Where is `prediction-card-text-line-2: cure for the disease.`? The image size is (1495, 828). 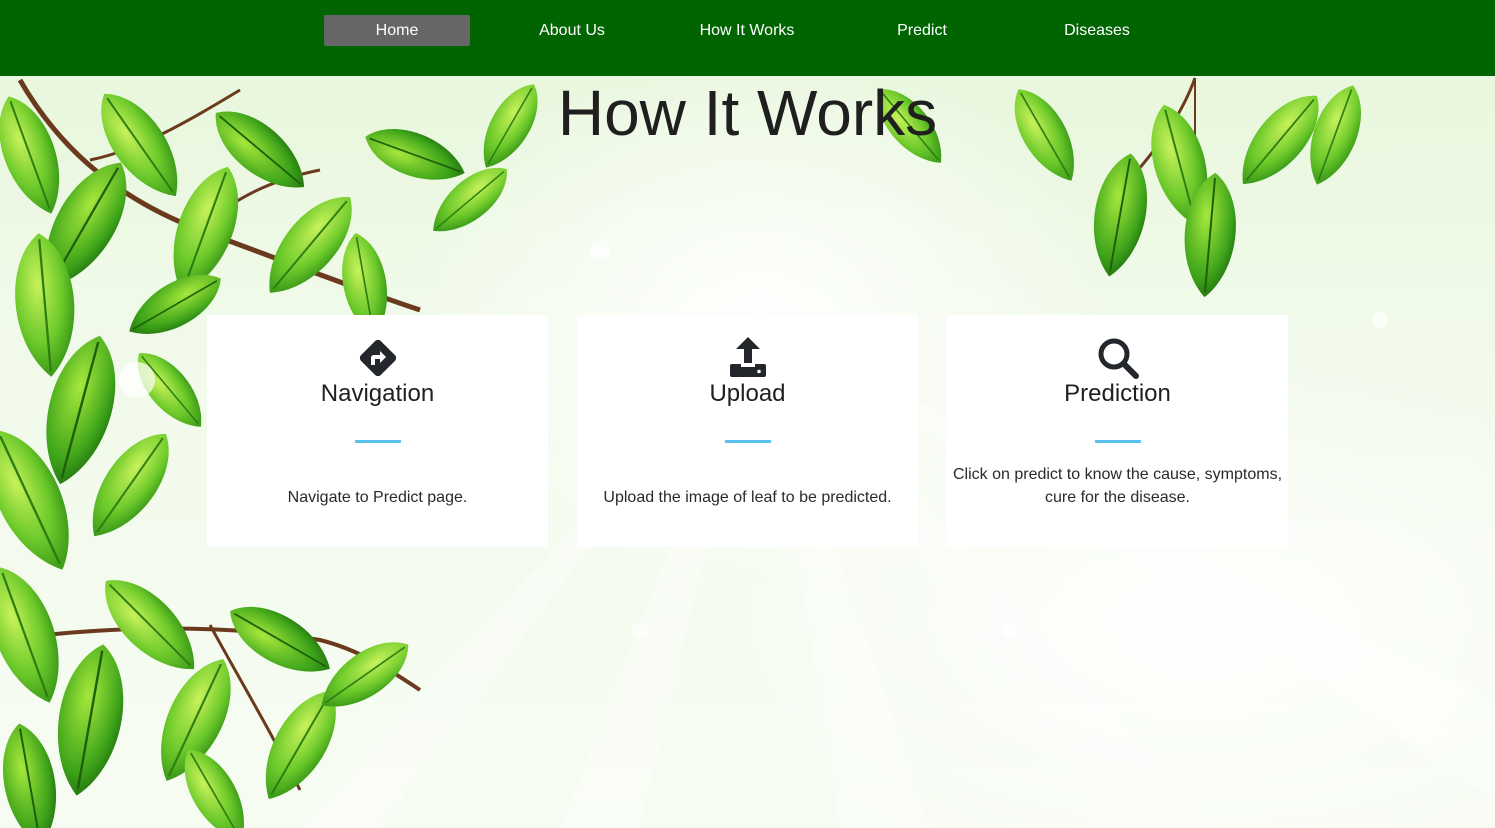
prediction-card-text-line-2: cure for the disease. is located at coordinates (1117, 497).